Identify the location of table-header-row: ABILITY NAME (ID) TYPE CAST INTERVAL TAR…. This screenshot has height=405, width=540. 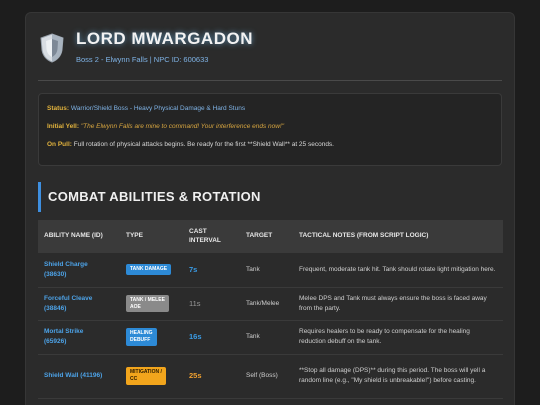
(270, 236).